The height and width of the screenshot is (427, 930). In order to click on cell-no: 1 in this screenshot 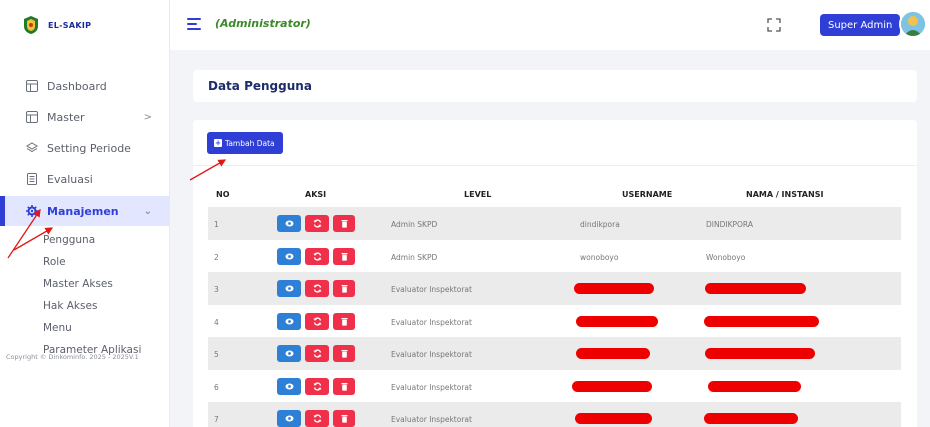, I will do `click(216, 224)`.